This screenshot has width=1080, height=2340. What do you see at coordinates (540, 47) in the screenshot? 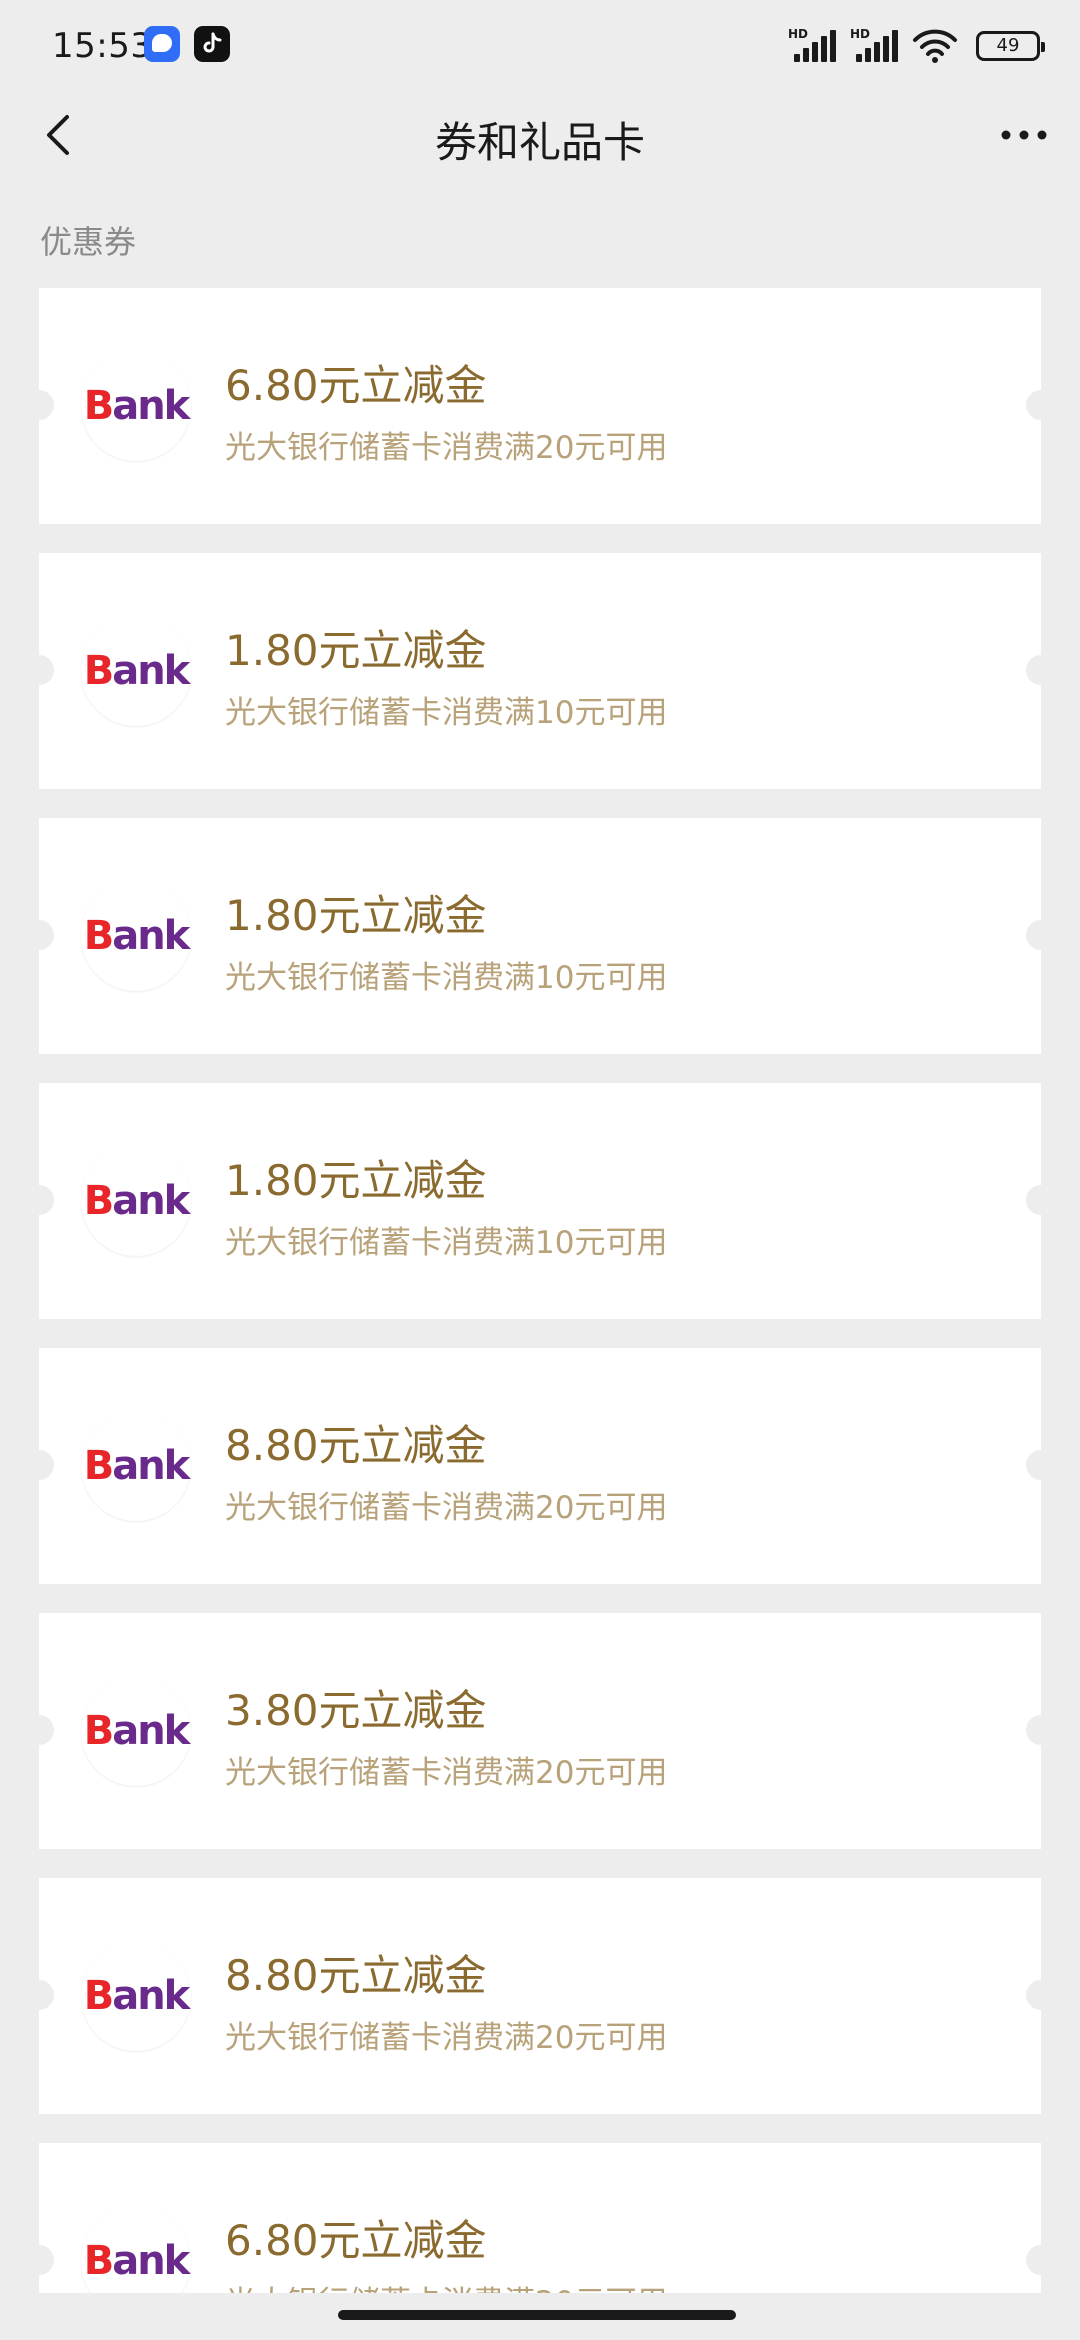
I see `status-bar: 15:53 HD HD 49` at bounding box center [540, 47].